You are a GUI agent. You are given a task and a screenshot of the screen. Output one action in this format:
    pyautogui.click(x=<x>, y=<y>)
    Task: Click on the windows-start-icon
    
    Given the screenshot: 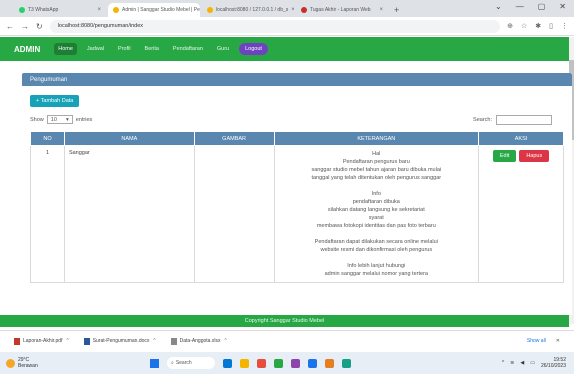 What is the action you would take?
    pyautogui.click(x=154, y=363)
    